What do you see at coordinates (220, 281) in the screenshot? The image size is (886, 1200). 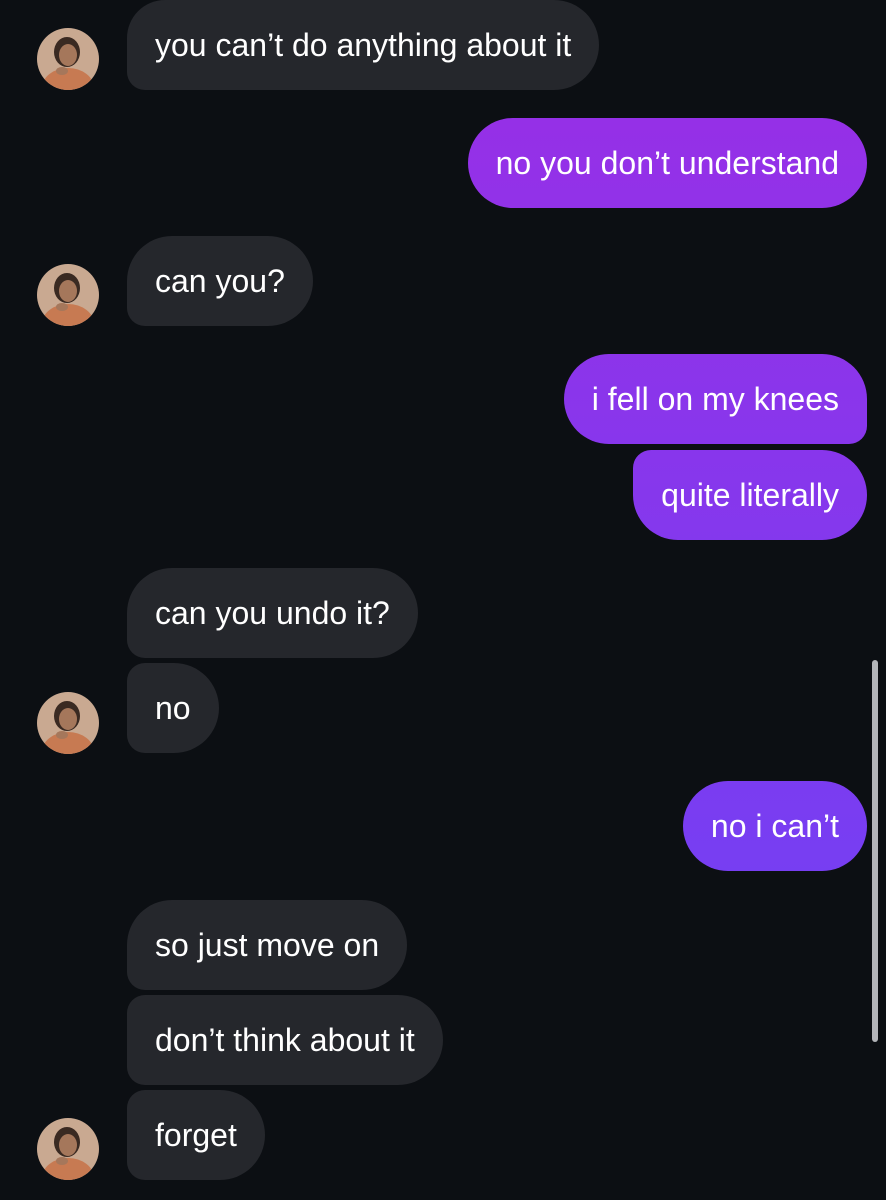 I see `incoming-message: can you?` at bounding box center [220, 281].